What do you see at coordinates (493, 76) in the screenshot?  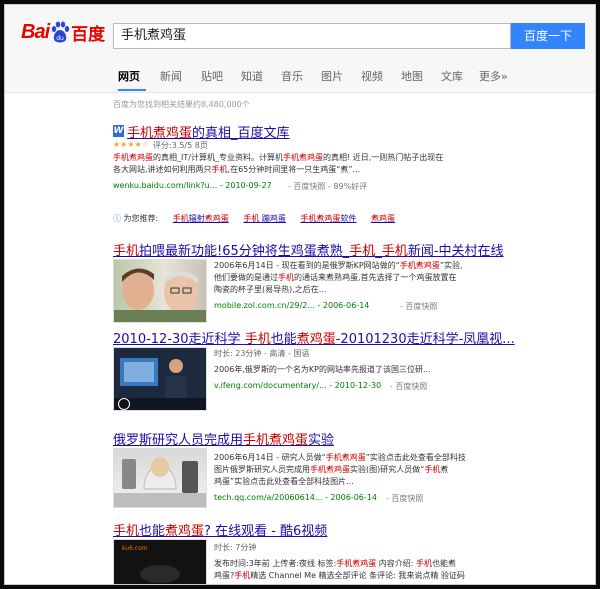 I see `tab-more: 更多»` at bounding box center [493, 76].